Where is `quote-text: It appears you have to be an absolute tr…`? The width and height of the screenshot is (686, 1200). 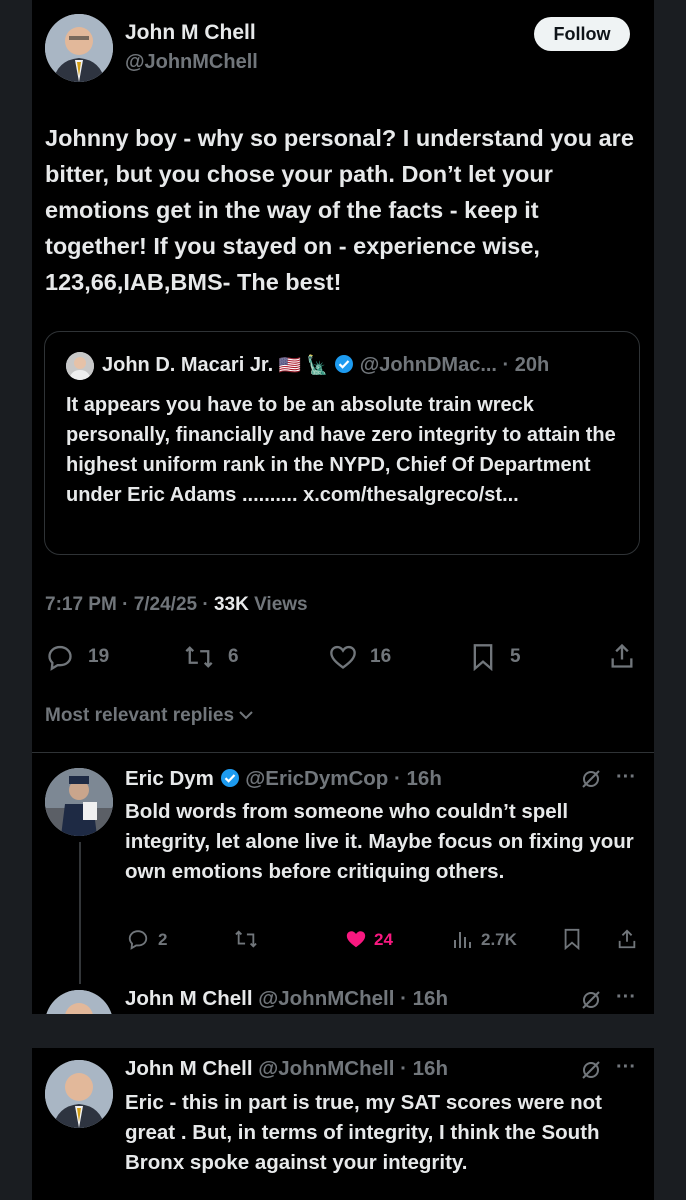 quote-text: It appears you have to be an absolute tr… is located at coordinates (341, 450).